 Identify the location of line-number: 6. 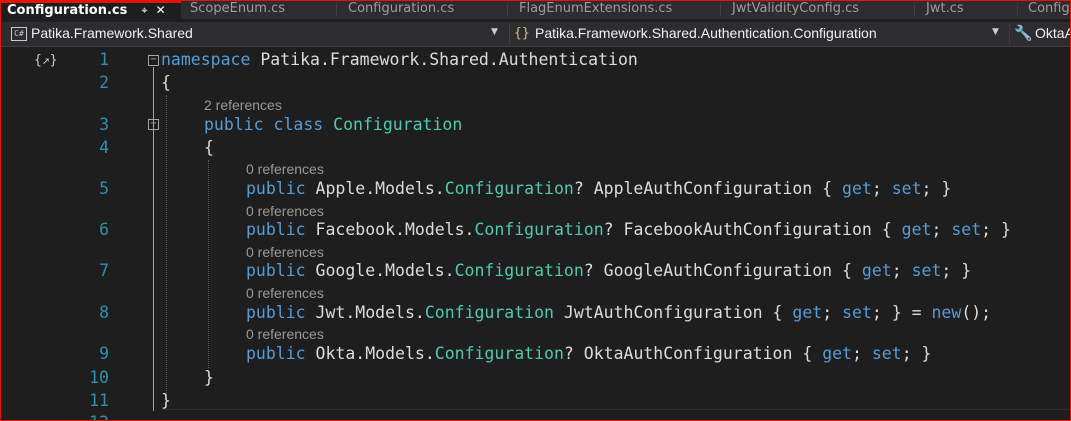
(104, 229).